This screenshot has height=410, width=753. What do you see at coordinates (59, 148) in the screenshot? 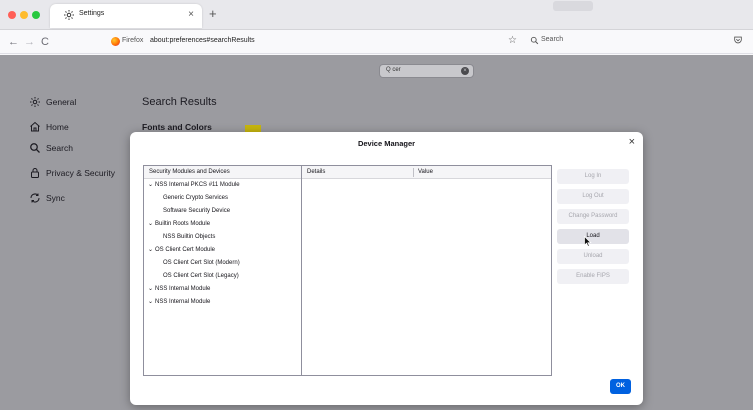
I see `category-label: Search` at bounding box center [59, 148].